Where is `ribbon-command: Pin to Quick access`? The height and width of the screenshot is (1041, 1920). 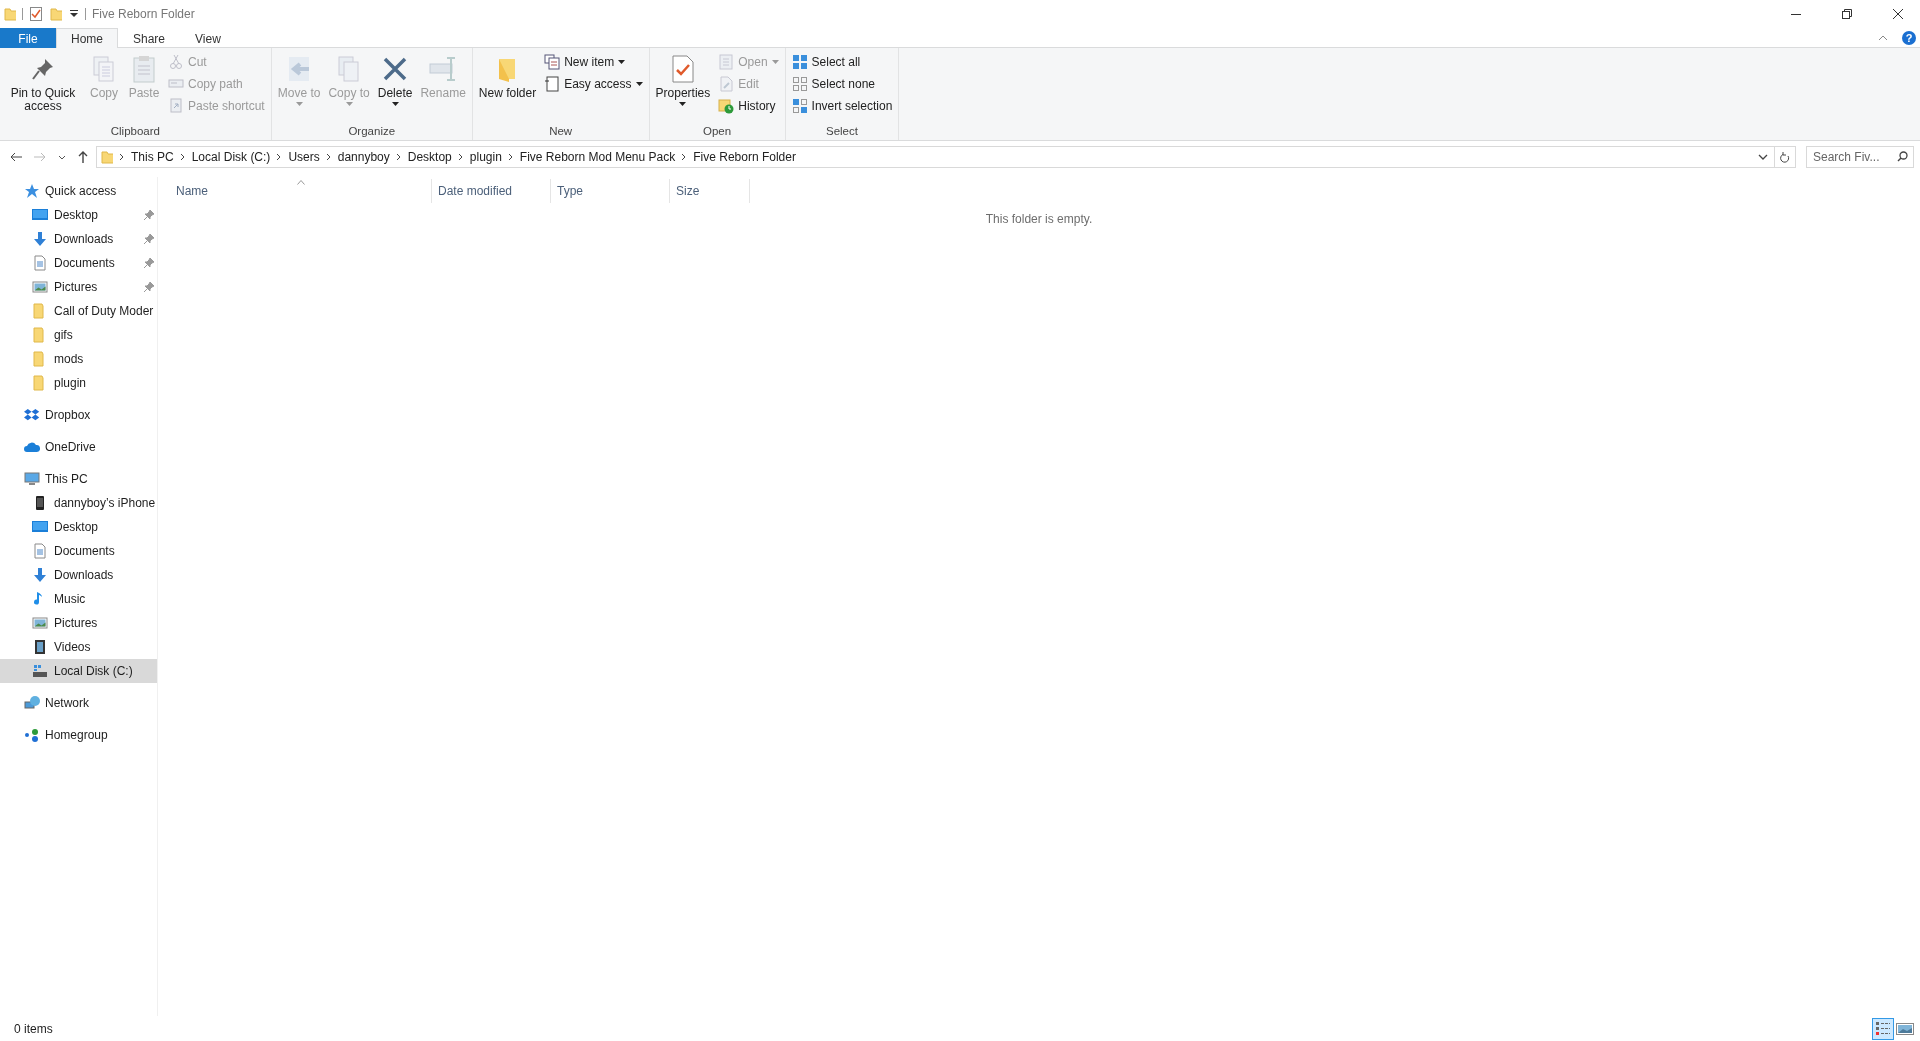 ribbon-command: Pin to Quick access is located at coordinates (43, 83).